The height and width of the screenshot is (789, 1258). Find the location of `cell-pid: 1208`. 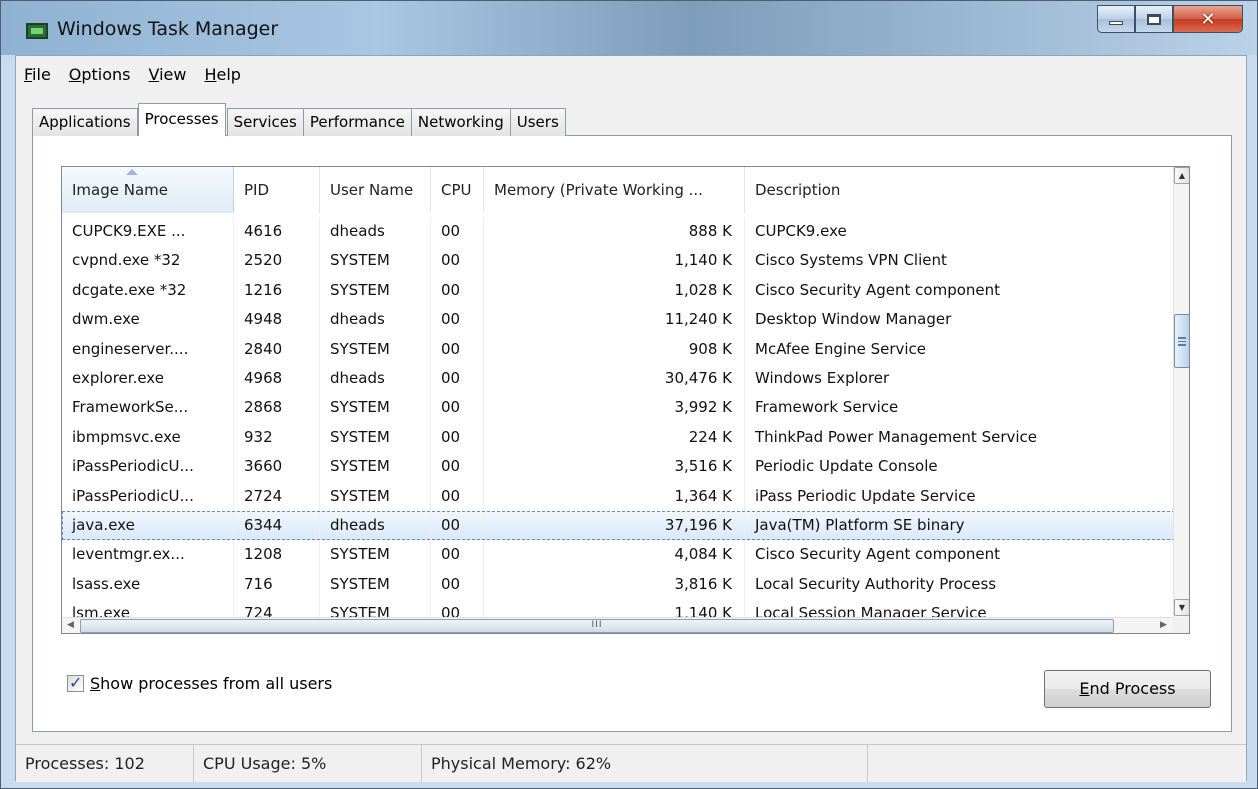

cell-pid: 1208 is located at coordinates (277, 555).